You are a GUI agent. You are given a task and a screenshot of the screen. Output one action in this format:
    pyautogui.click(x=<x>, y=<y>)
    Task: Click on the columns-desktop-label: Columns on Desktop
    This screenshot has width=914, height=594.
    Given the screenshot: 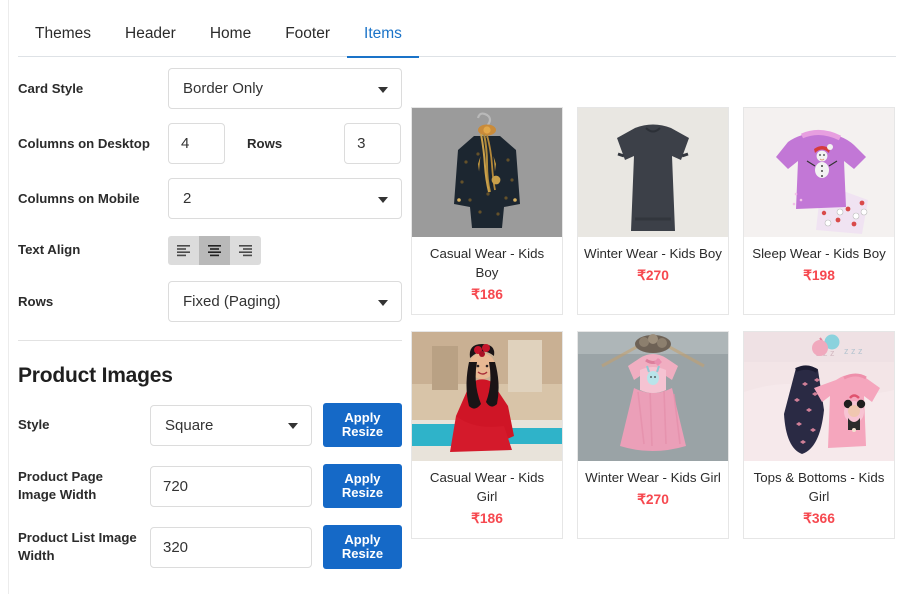 What is the action you would take?
    pyautogui.click(x=84, y=143)
    